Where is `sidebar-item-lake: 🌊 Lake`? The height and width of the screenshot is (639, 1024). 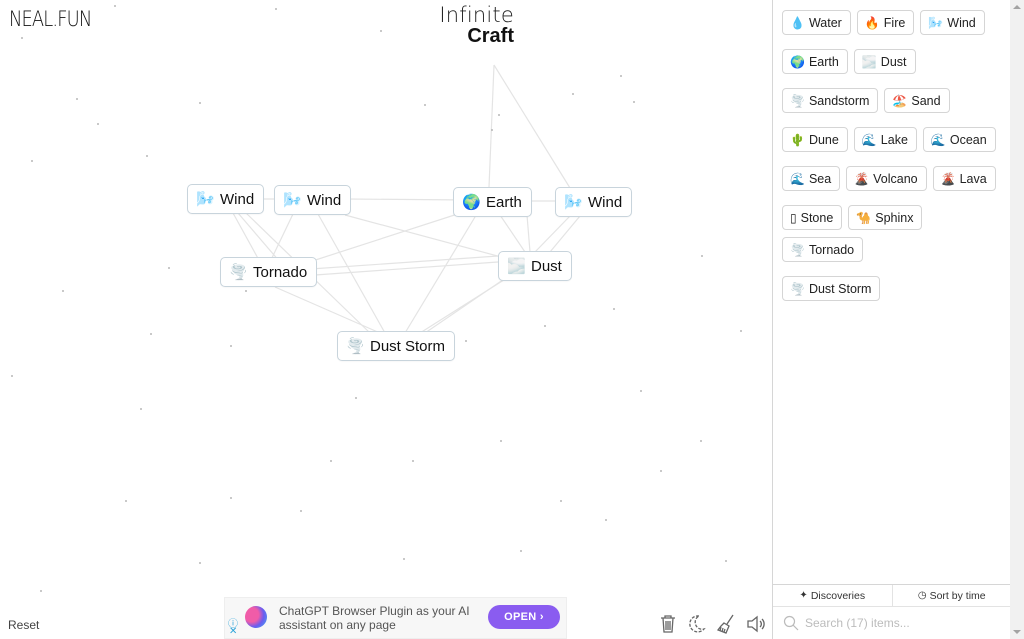 sidebar-item-lake: 🌊 Lake is located at coordinates (885, 139).